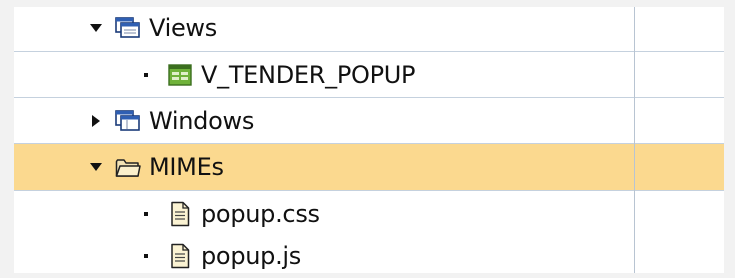 This screenshot has width=735, height=278. I want to click on folder-icon, so click(128, 167).